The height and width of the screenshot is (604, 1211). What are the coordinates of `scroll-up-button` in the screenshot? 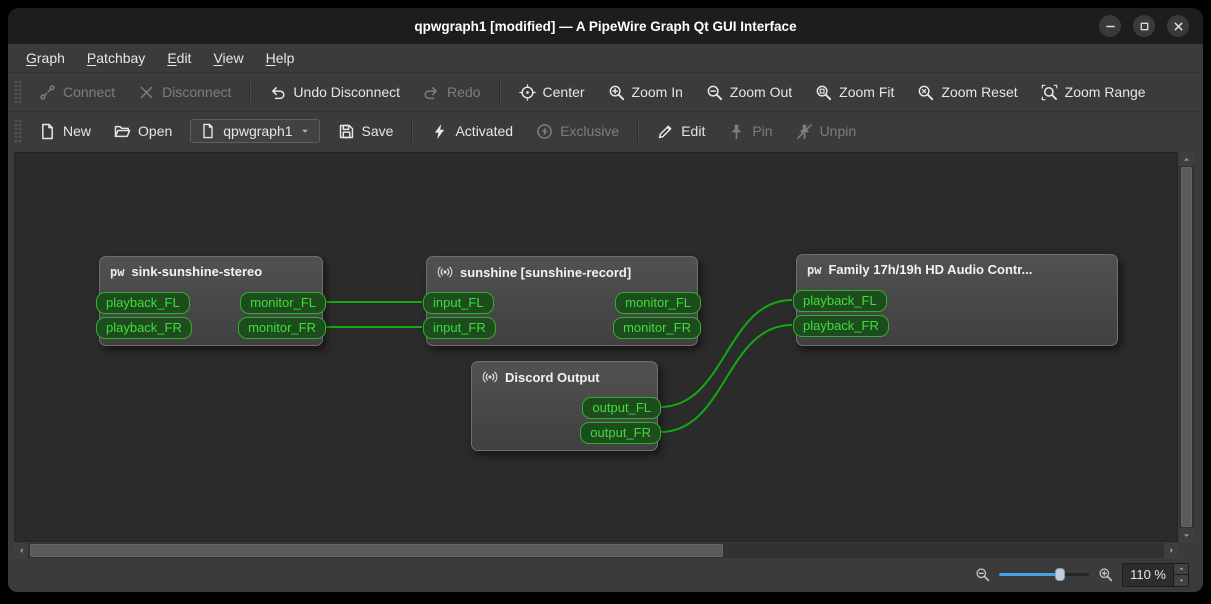 It's located at (1186, 159).